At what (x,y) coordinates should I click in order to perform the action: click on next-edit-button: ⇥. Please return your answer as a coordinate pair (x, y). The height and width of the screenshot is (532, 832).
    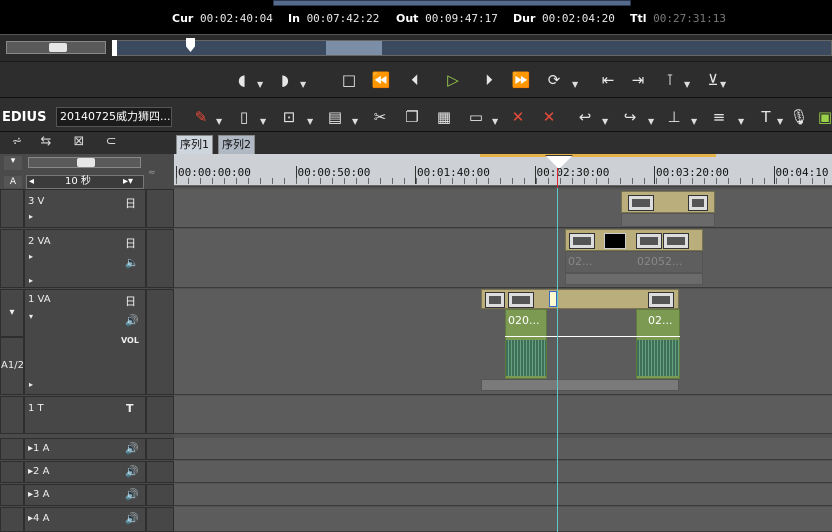
    Looking at the image, I should click on (638, 80).